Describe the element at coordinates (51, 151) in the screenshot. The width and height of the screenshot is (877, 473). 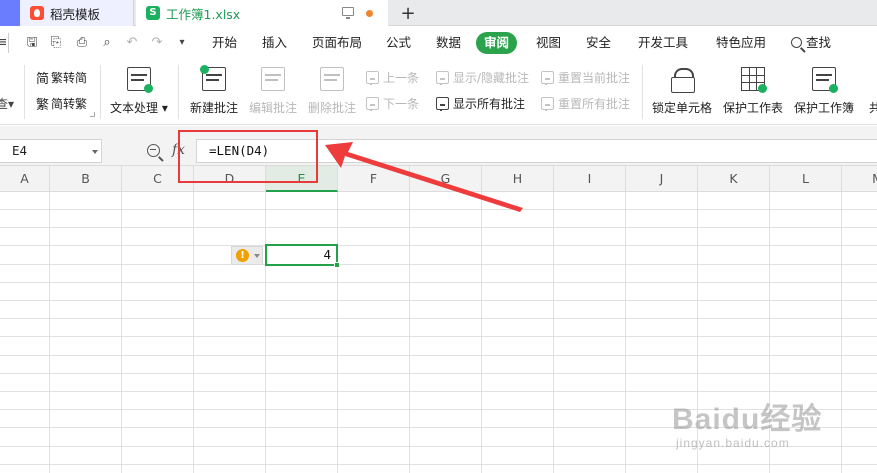
I see `name-box: E4` at that location.